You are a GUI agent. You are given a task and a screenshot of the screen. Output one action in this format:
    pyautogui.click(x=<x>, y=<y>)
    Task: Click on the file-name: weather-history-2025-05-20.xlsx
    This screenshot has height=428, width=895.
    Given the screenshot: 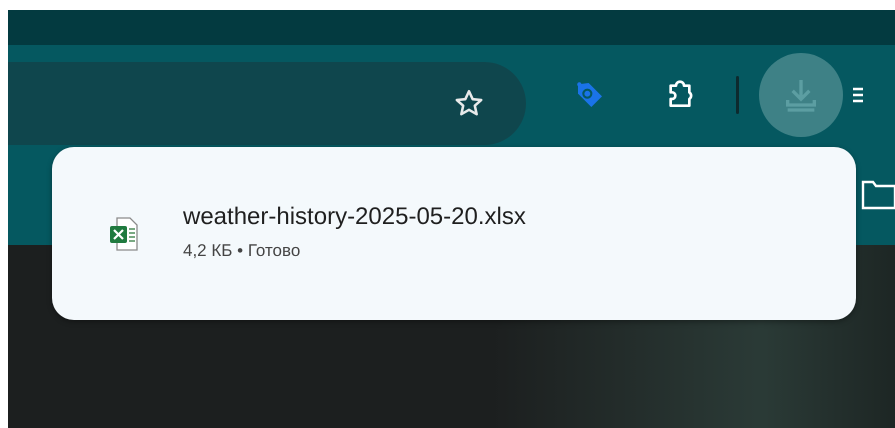 What is the action you would take?
    pyautogui.click(x=354, y=217)
    